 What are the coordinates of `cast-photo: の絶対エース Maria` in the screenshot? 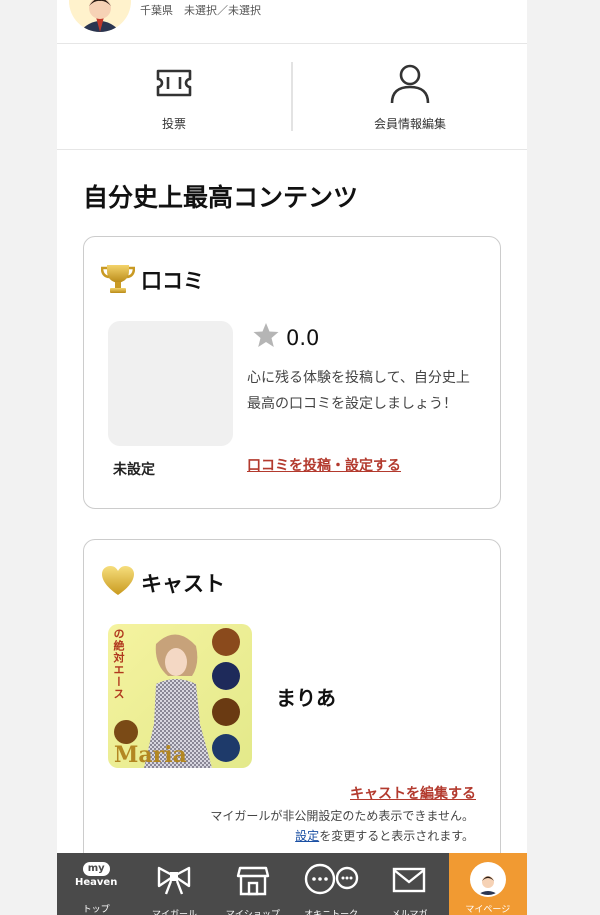 It's located at (180, 696).